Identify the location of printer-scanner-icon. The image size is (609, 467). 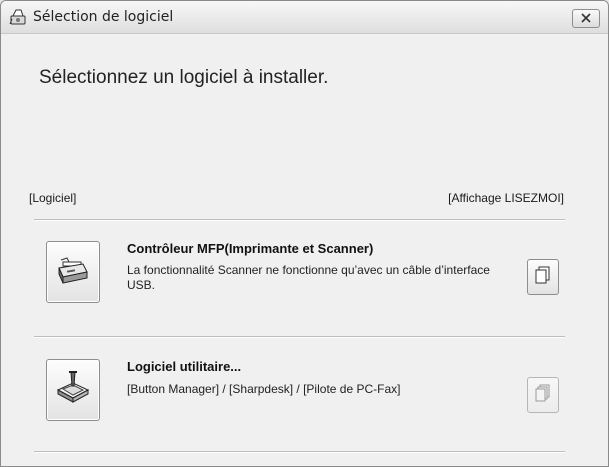
(73, 272).